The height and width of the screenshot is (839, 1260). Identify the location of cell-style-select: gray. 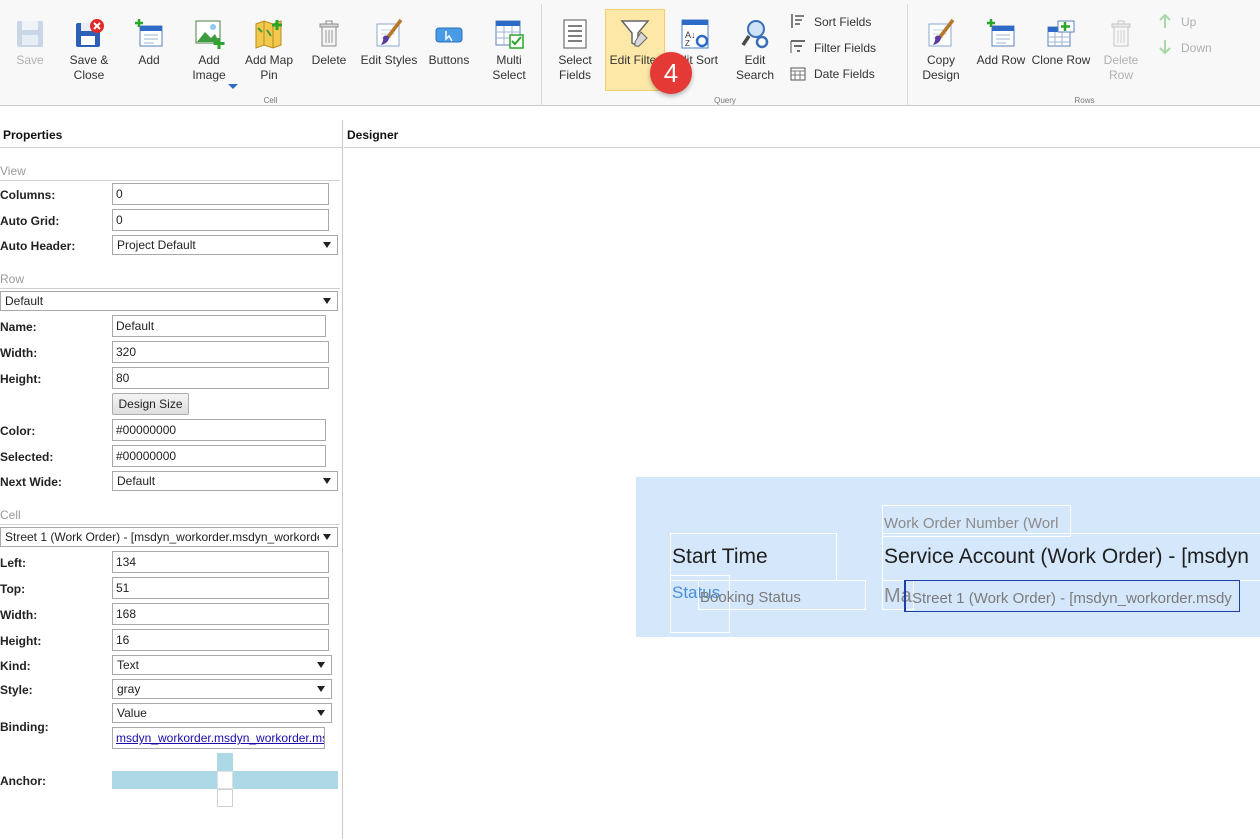
(222, 689).